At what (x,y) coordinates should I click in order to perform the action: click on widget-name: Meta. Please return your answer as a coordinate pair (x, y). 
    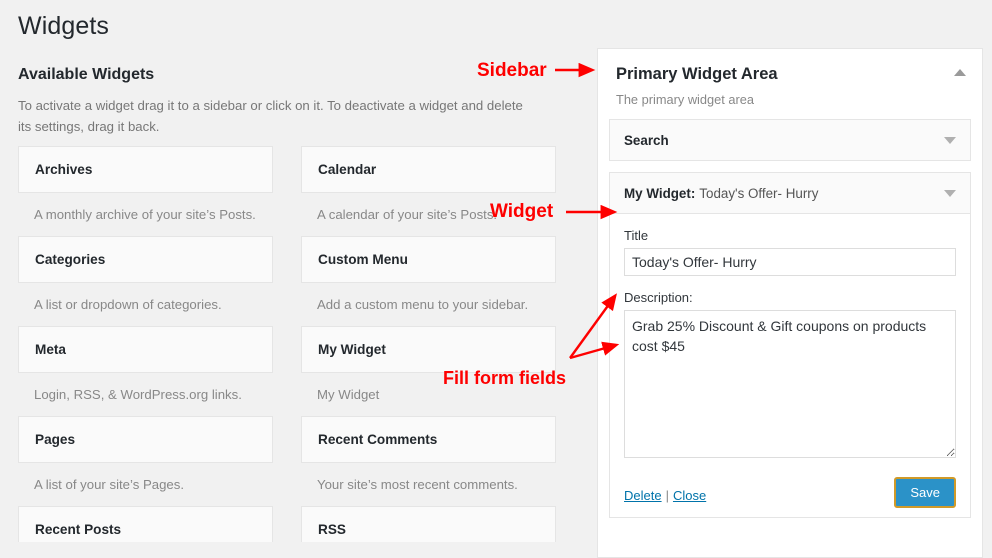
    Looking at the image, I should click on (50, 349).